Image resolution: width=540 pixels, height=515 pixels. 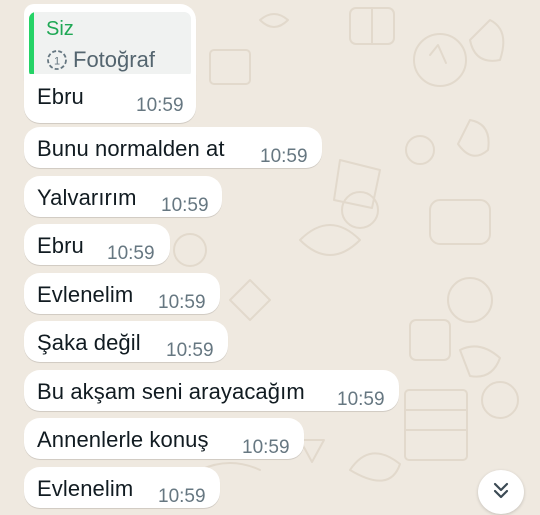 What do you see at coordinates (123, 439) in the screenshot?
I see `message-text: Annenlerle konuş` at bounding box center [123, 439].